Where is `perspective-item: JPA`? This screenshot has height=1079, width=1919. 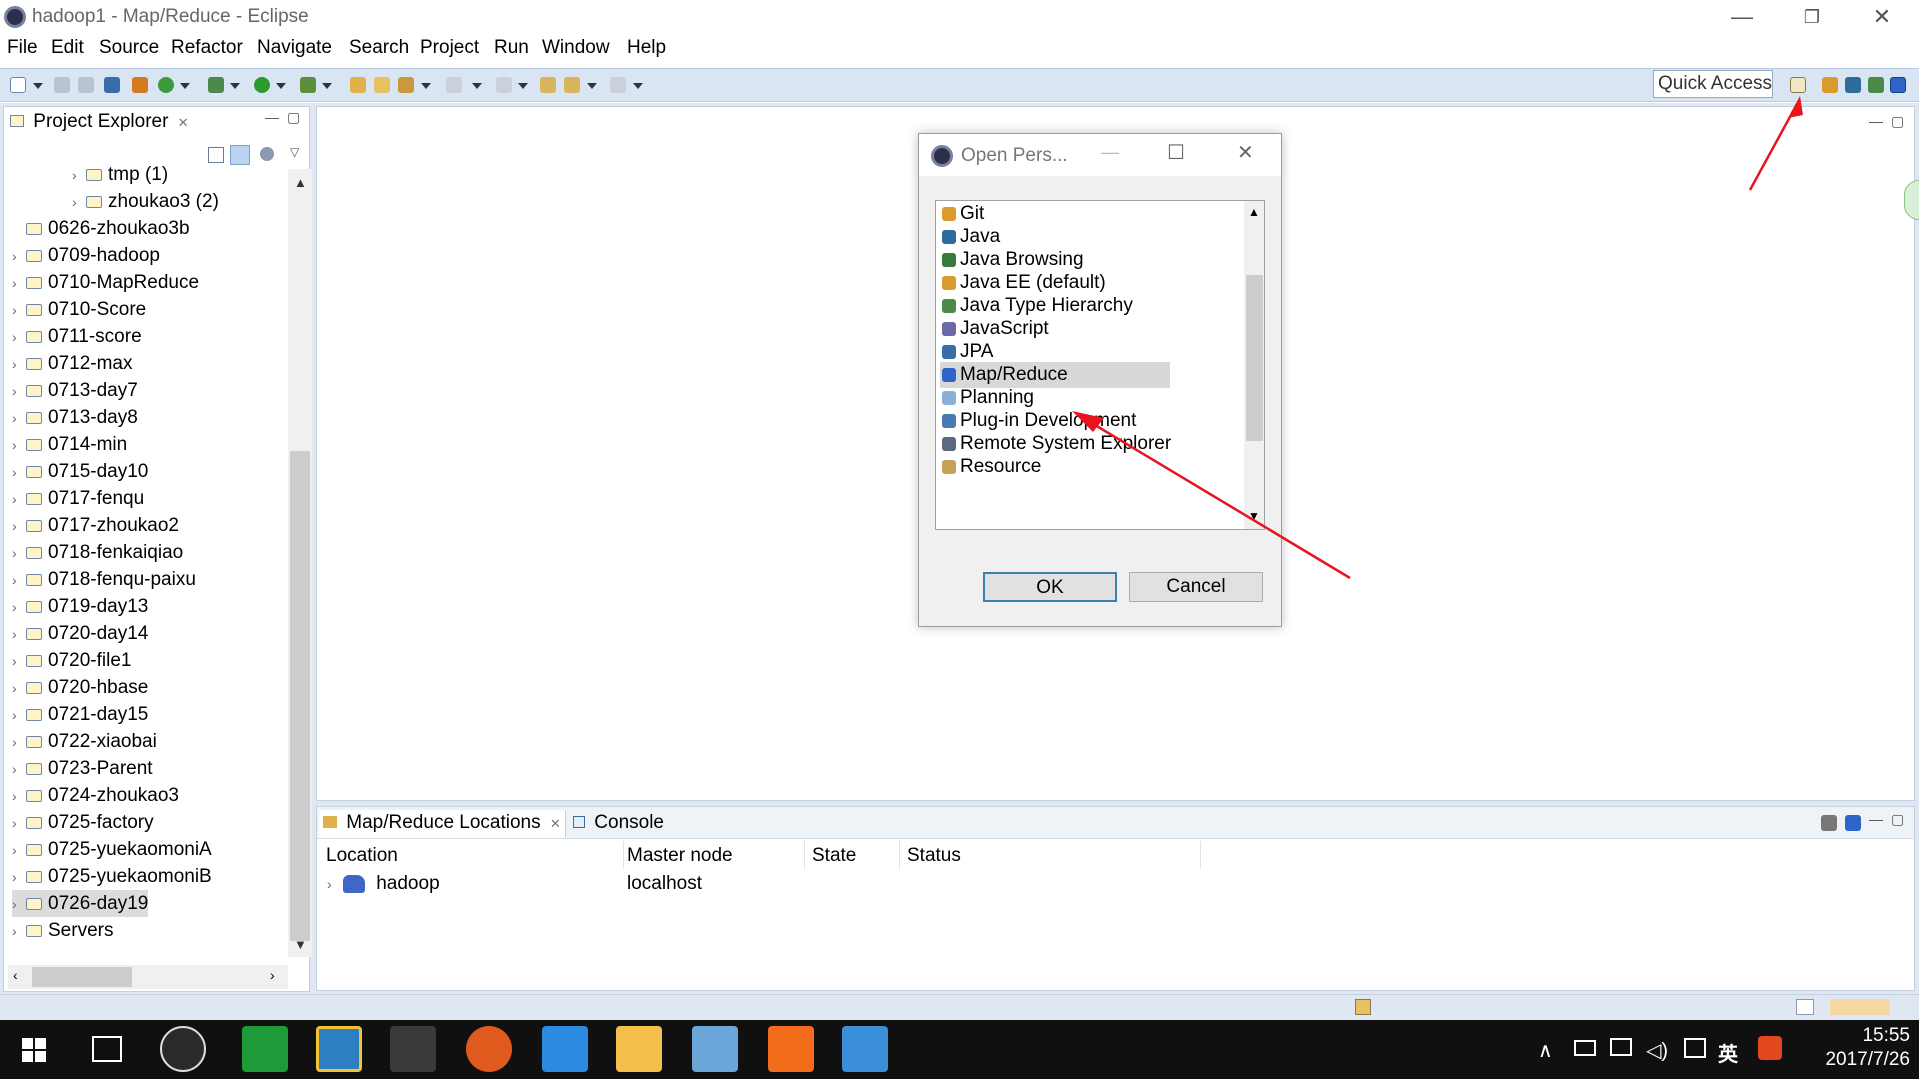 perspective-item: JPA is located at coordinates (1055, 352).